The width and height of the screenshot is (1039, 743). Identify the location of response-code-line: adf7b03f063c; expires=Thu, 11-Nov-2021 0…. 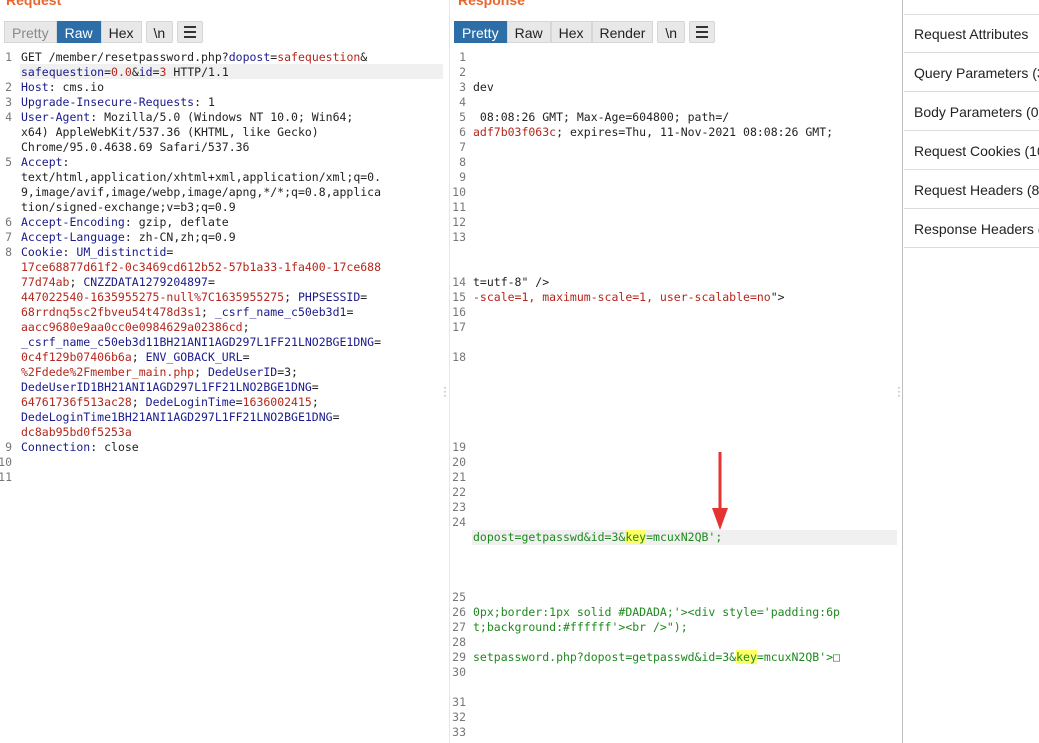
(653, 132).